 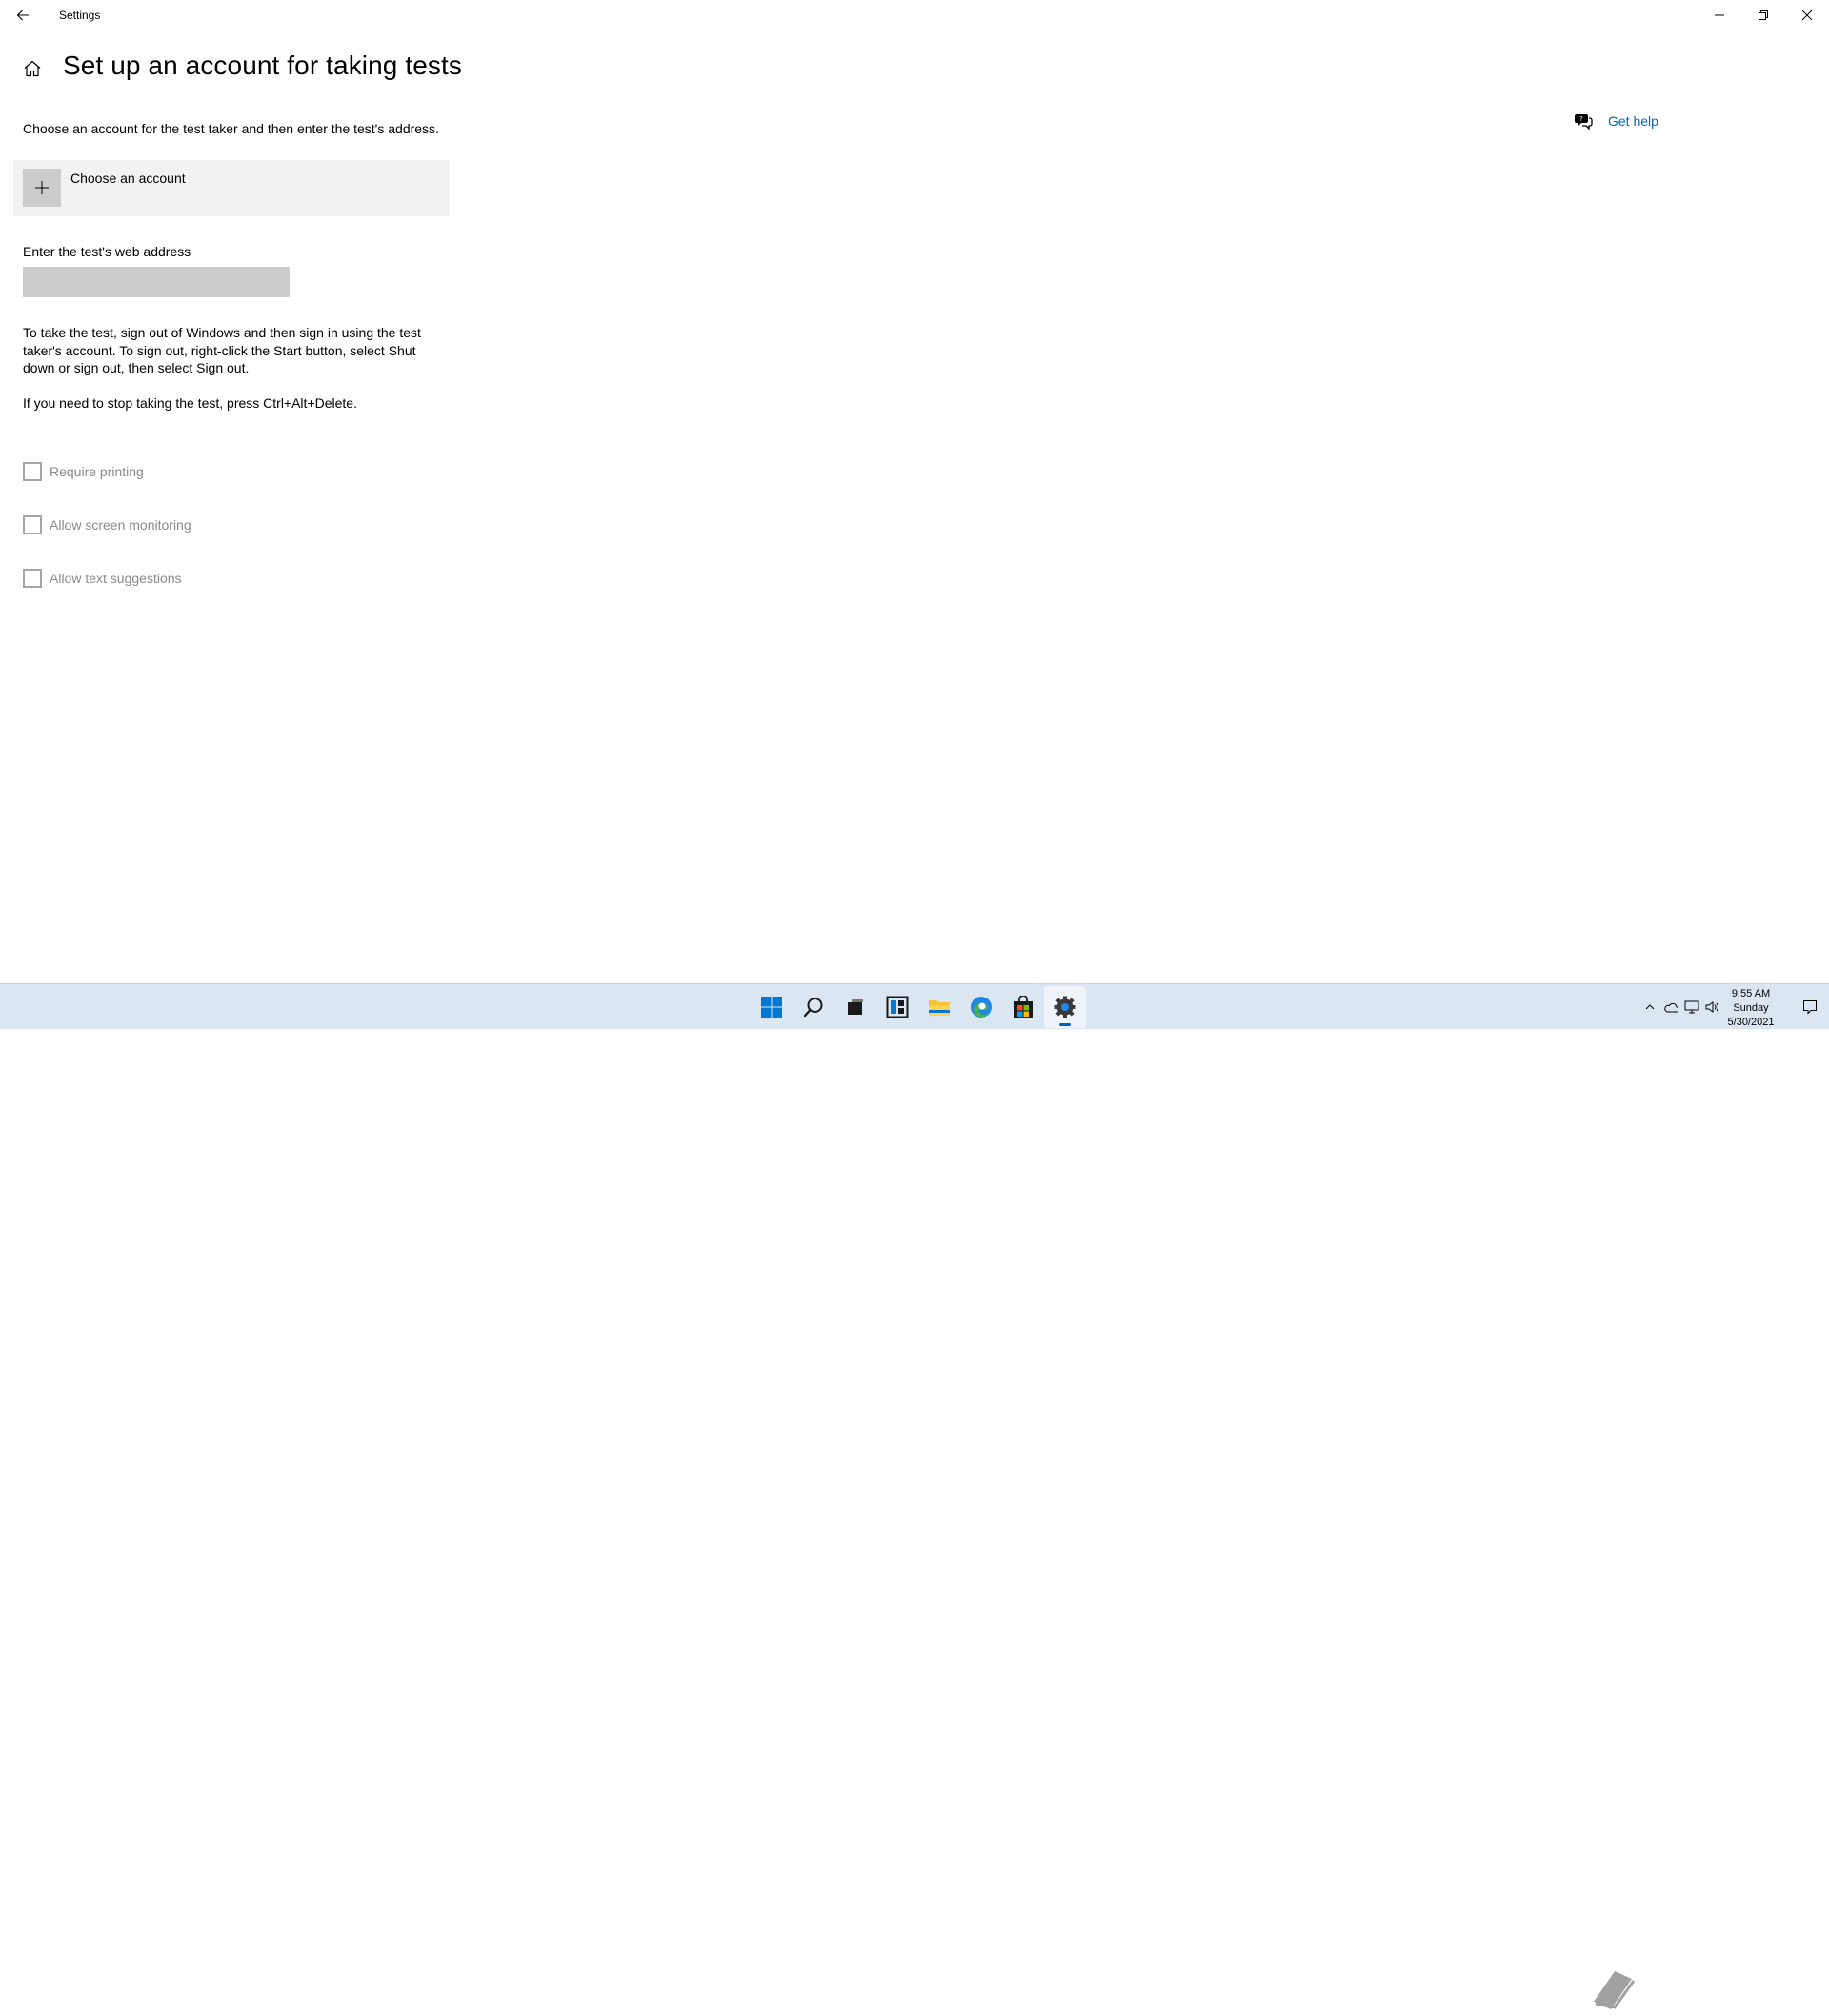 What do you see at coordinates (1671, 1007) in the screenshot?
I see `onedrive-icon` at bounding box center [1671, 1007].